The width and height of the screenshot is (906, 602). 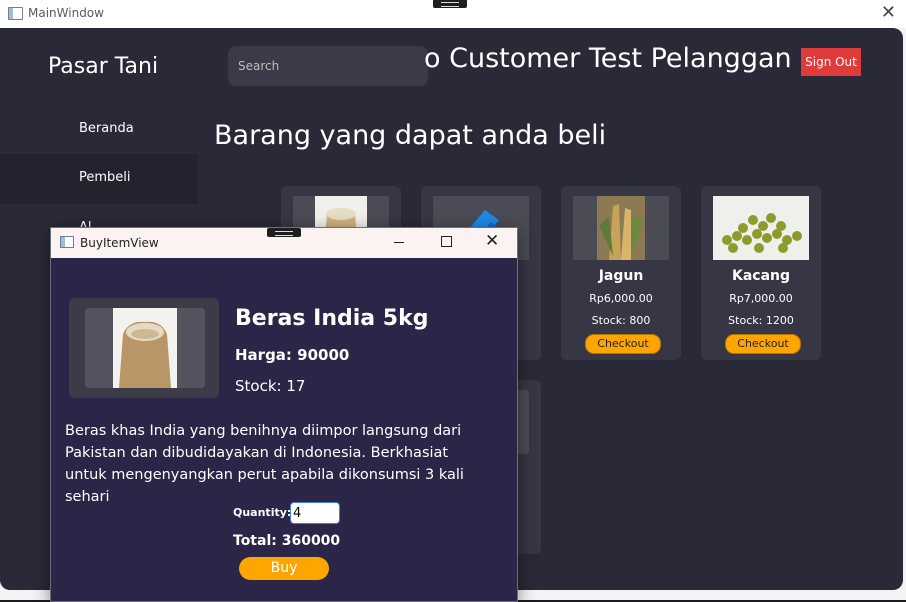 I want to click on main-close-icon: ✕, so click(x=888, y=12).